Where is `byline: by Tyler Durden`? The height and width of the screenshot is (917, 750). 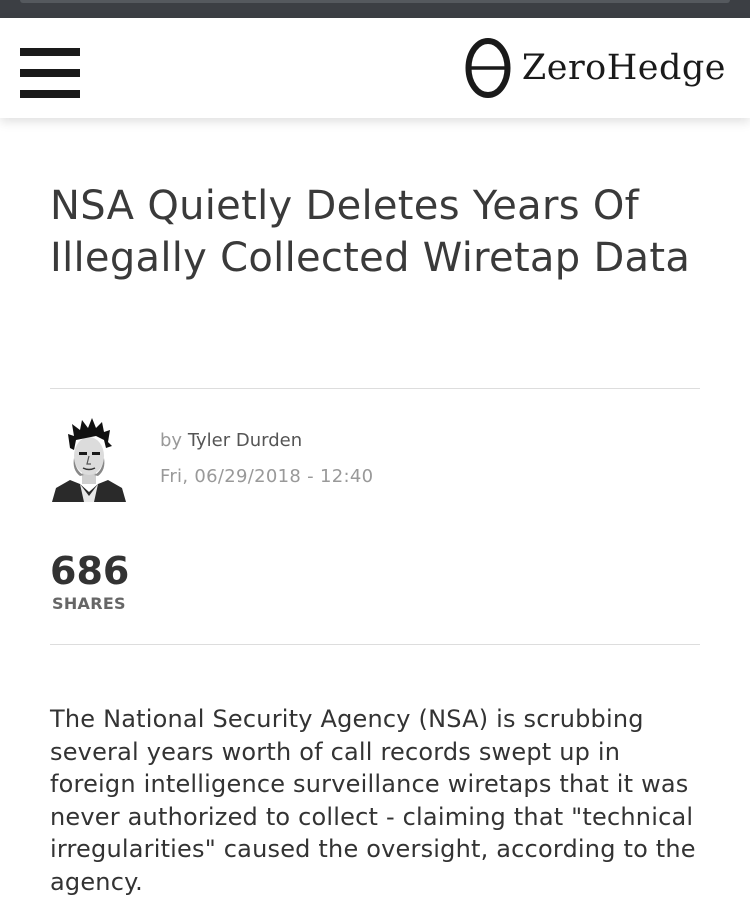
byline: by Tyler Durden is located at coordinates (231, 440).